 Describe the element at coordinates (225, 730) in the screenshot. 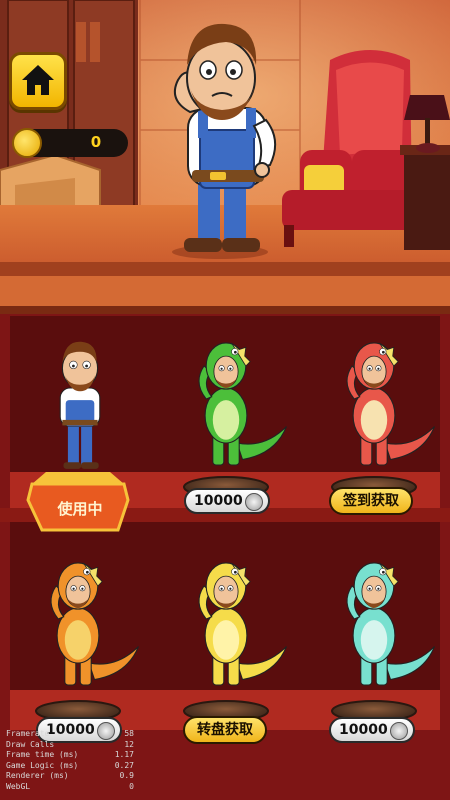

I see `spin-wheel-get-button: 转盘获取` at that location.